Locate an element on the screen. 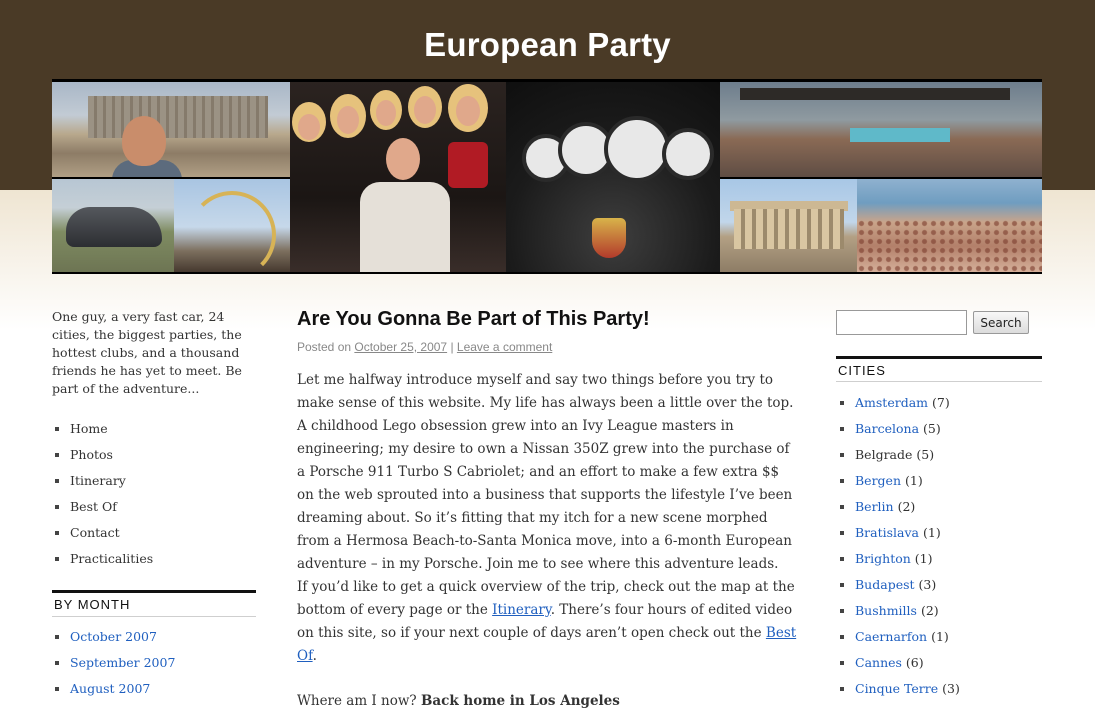  current-location-value: Back home in Los Angeles is located at coordinates (520, 701).